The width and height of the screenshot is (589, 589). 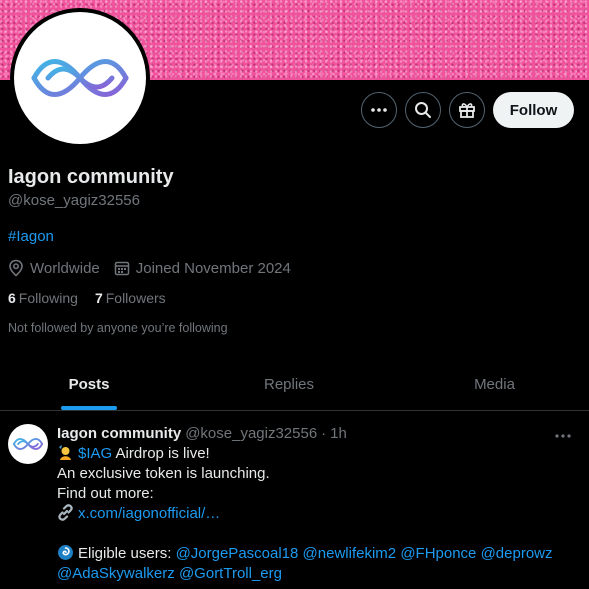 I want to click on search-button, so click(x=423, y=110).